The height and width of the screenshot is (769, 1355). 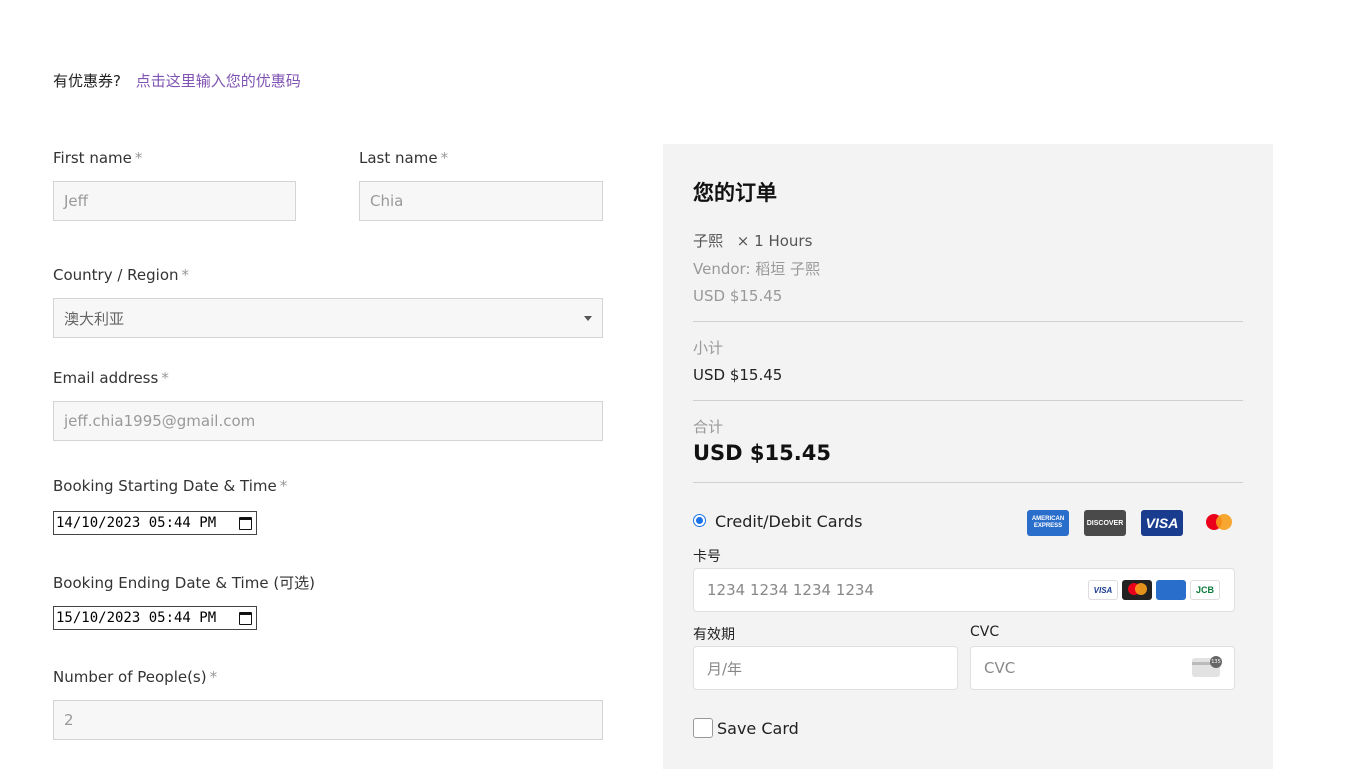 What do you see at coordinates (753, 241) in the screenshot?
I see `order-item: 子熙 × 1 Hours` at bounding box center [753, 241].